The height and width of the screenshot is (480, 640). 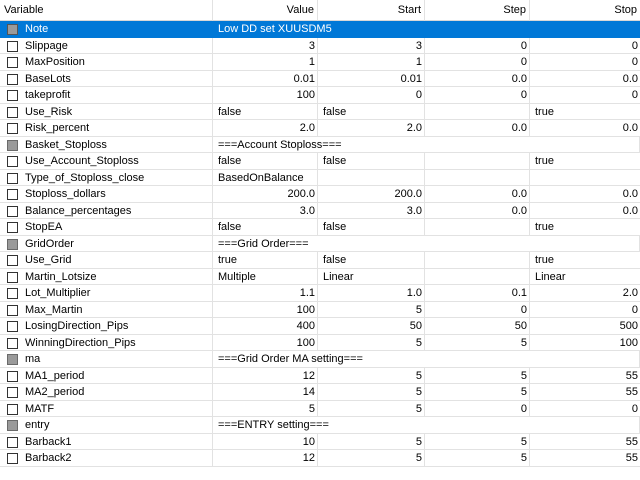 I want to click on stop-cell: 500, so click(x=585, y=326).